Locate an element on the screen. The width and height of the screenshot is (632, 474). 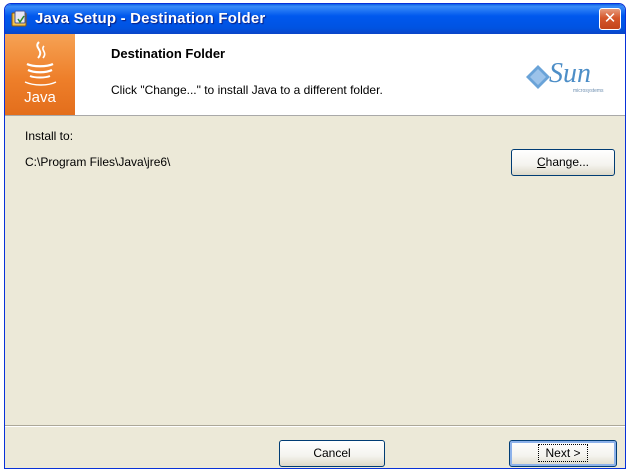
next-button-label: Next > is located at coordinates (563, 453).